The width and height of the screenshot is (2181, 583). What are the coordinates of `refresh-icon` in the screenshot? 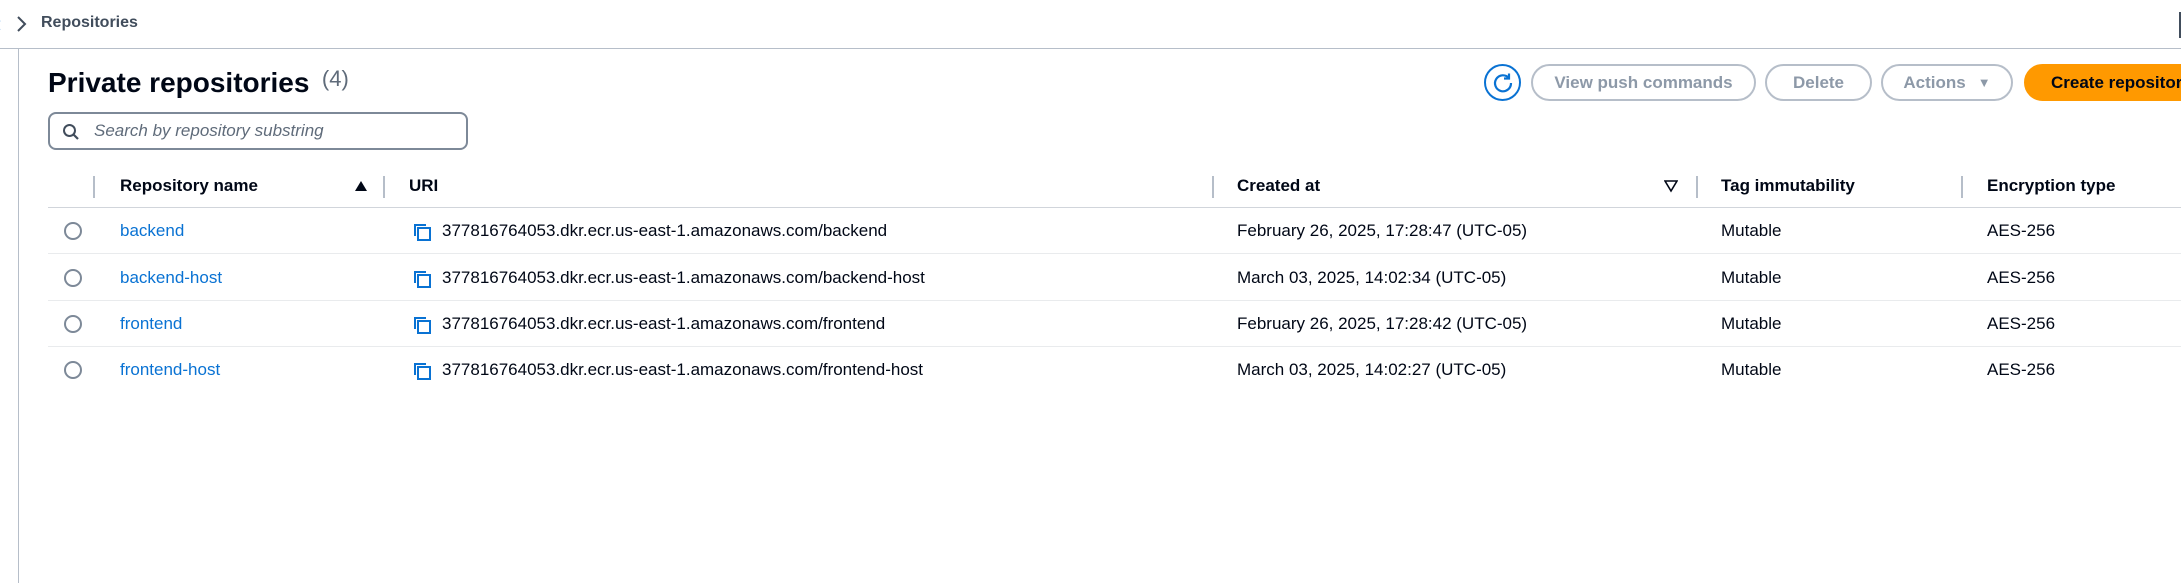 It's located at (1502, 82).